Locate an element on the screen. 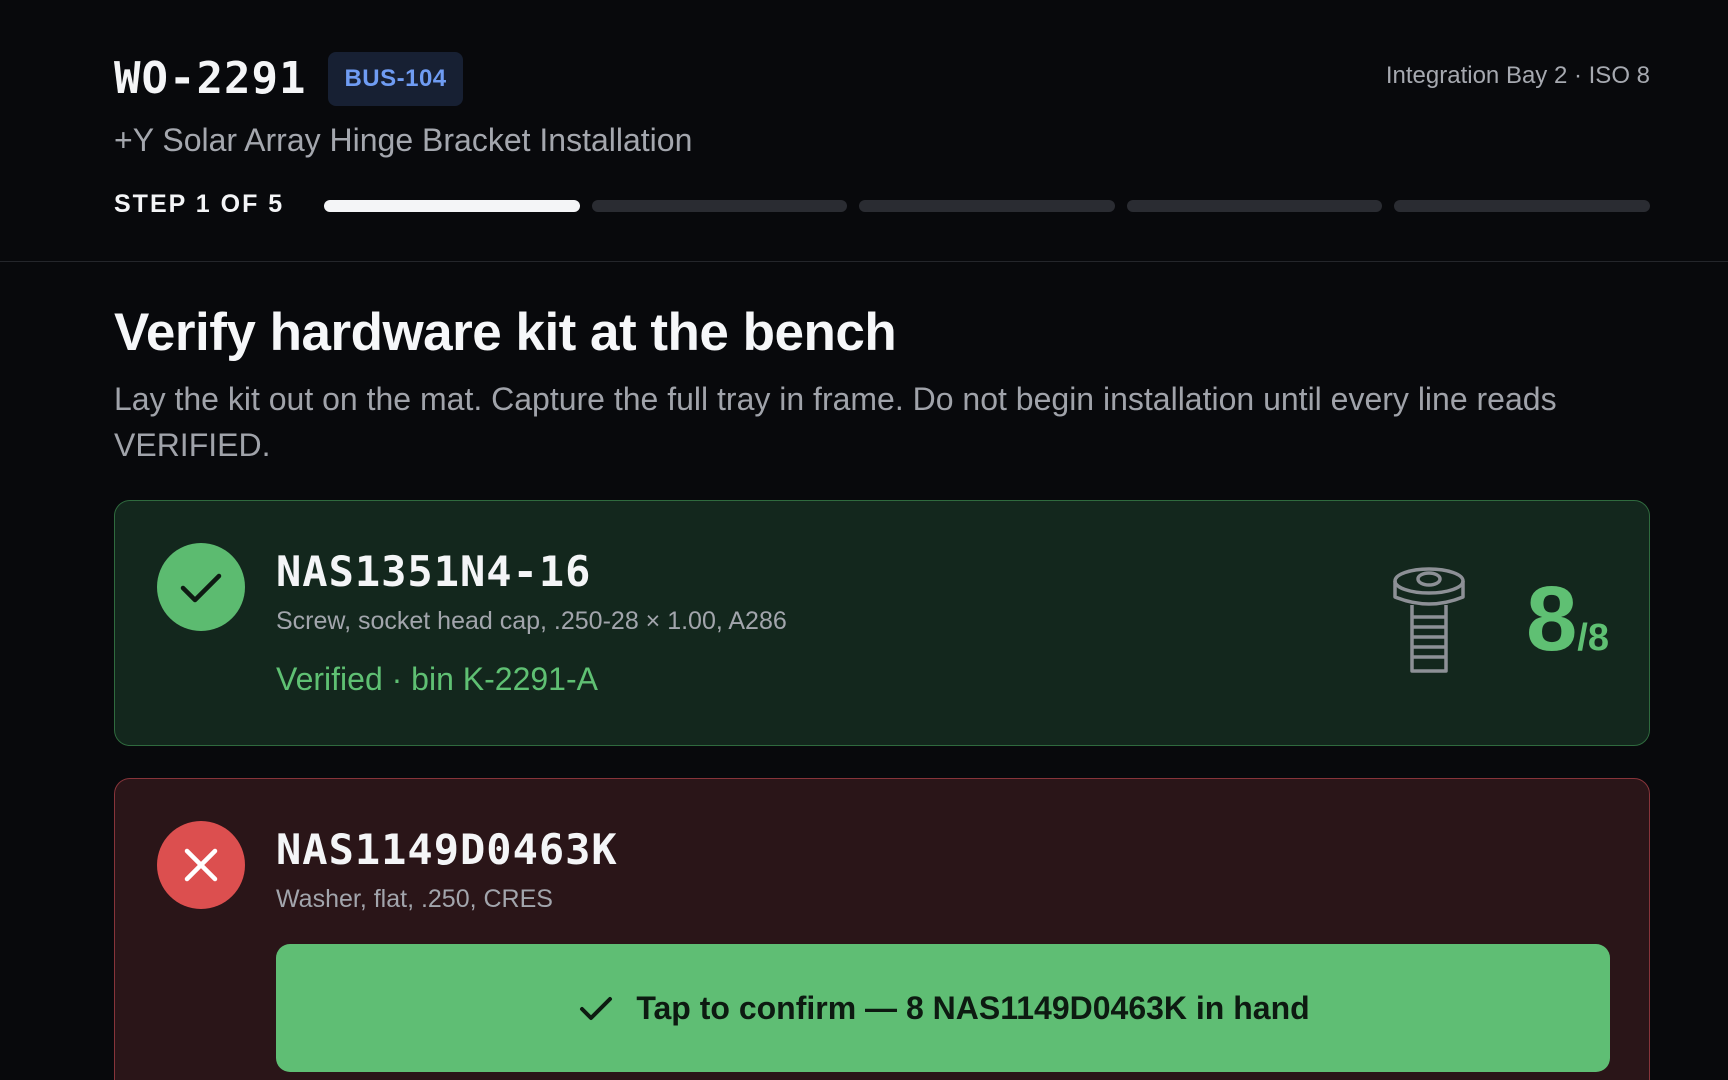  confirm-in-hand-button: Tap to confirm — 8 NAS1149D0463K in hand is located at coordinates (943, 1008).